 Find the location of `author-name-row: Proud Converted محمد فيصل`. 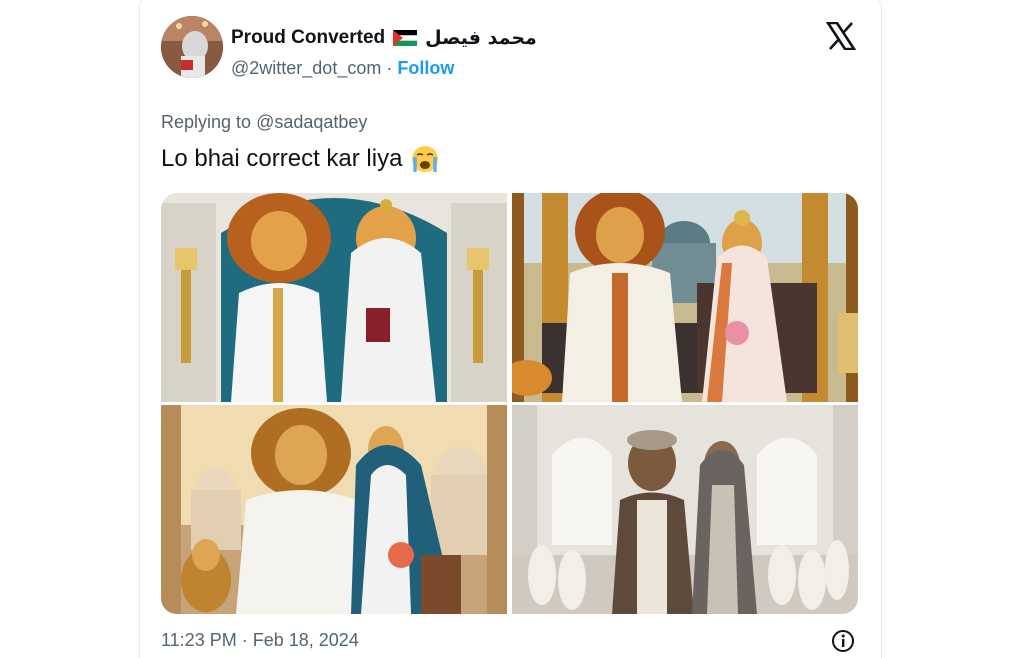

author-name-row: Proud Converted محمد فيصل is located at coordinates (384, 38).